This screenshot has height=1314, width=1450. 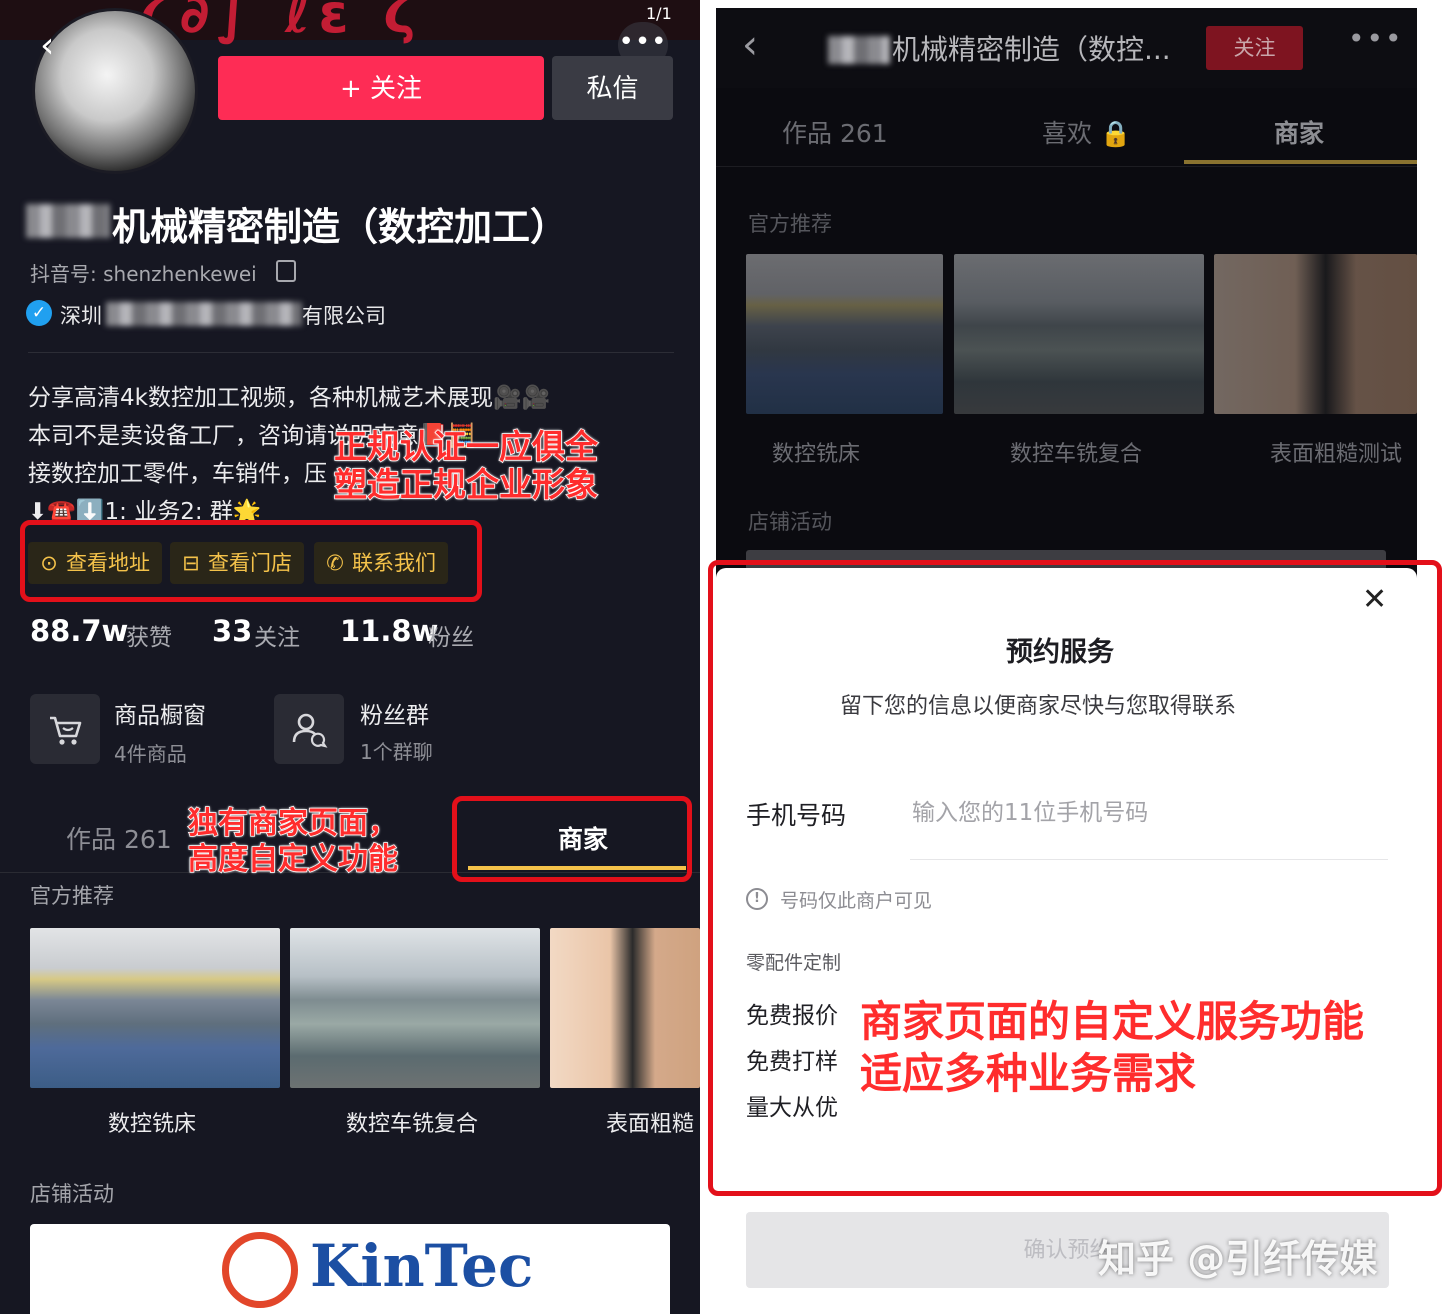 I want to click on annotation-line: 商家页面的自定义服务功能, so click(x=1112, y=1021).